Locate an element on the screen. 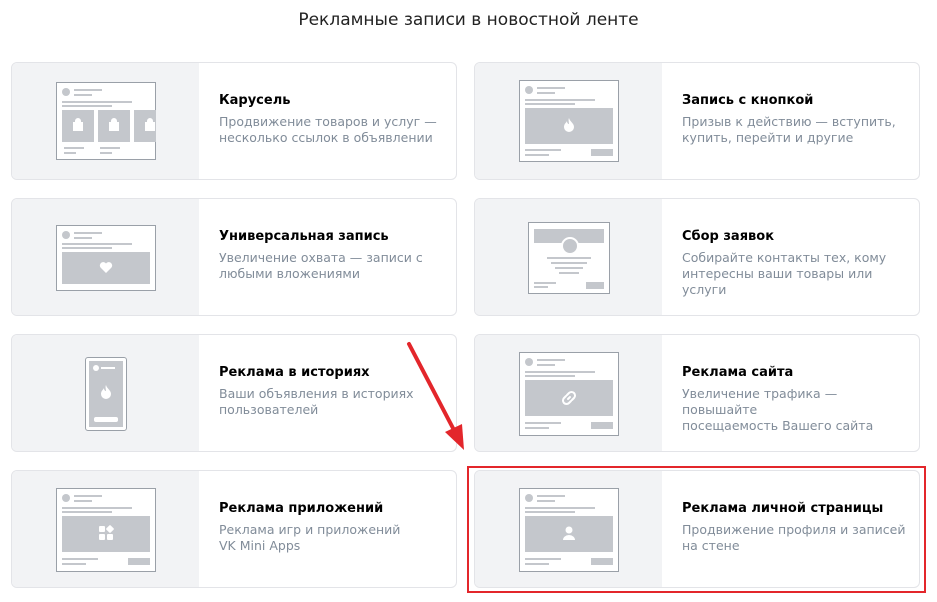 Image resolution: width=937 pixels, height=602 pixels. universal-post-preview-icon is located at coordinates (105, 257).